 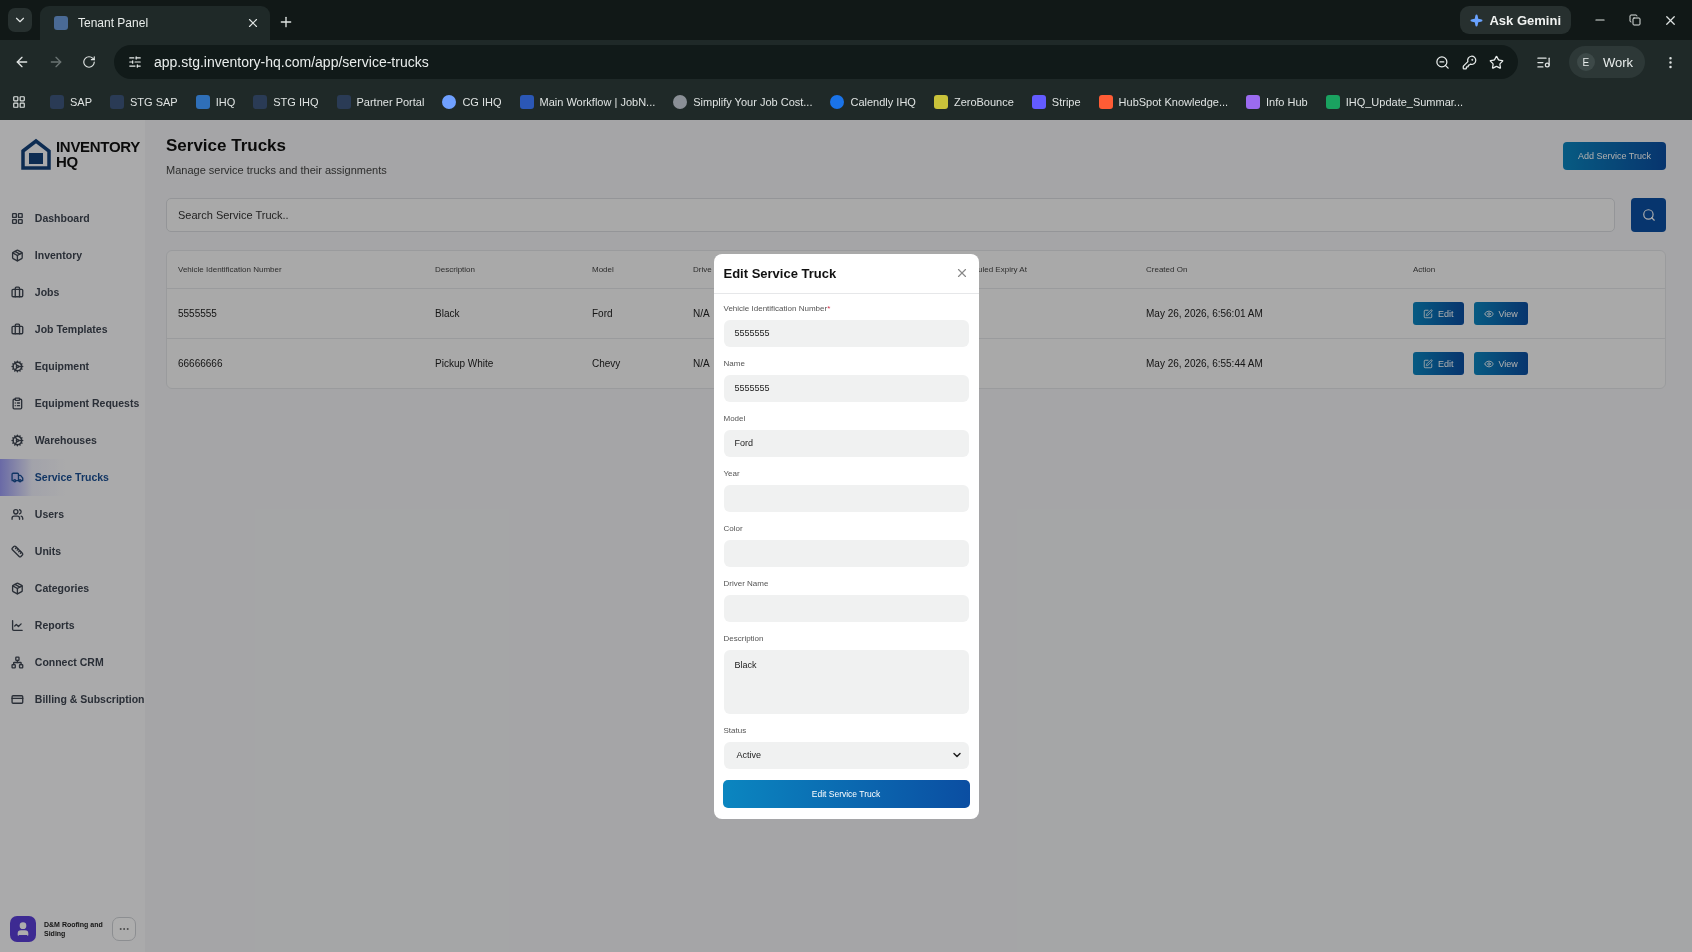 I want to click on site-settings-icon, so click(x=135, y=62).